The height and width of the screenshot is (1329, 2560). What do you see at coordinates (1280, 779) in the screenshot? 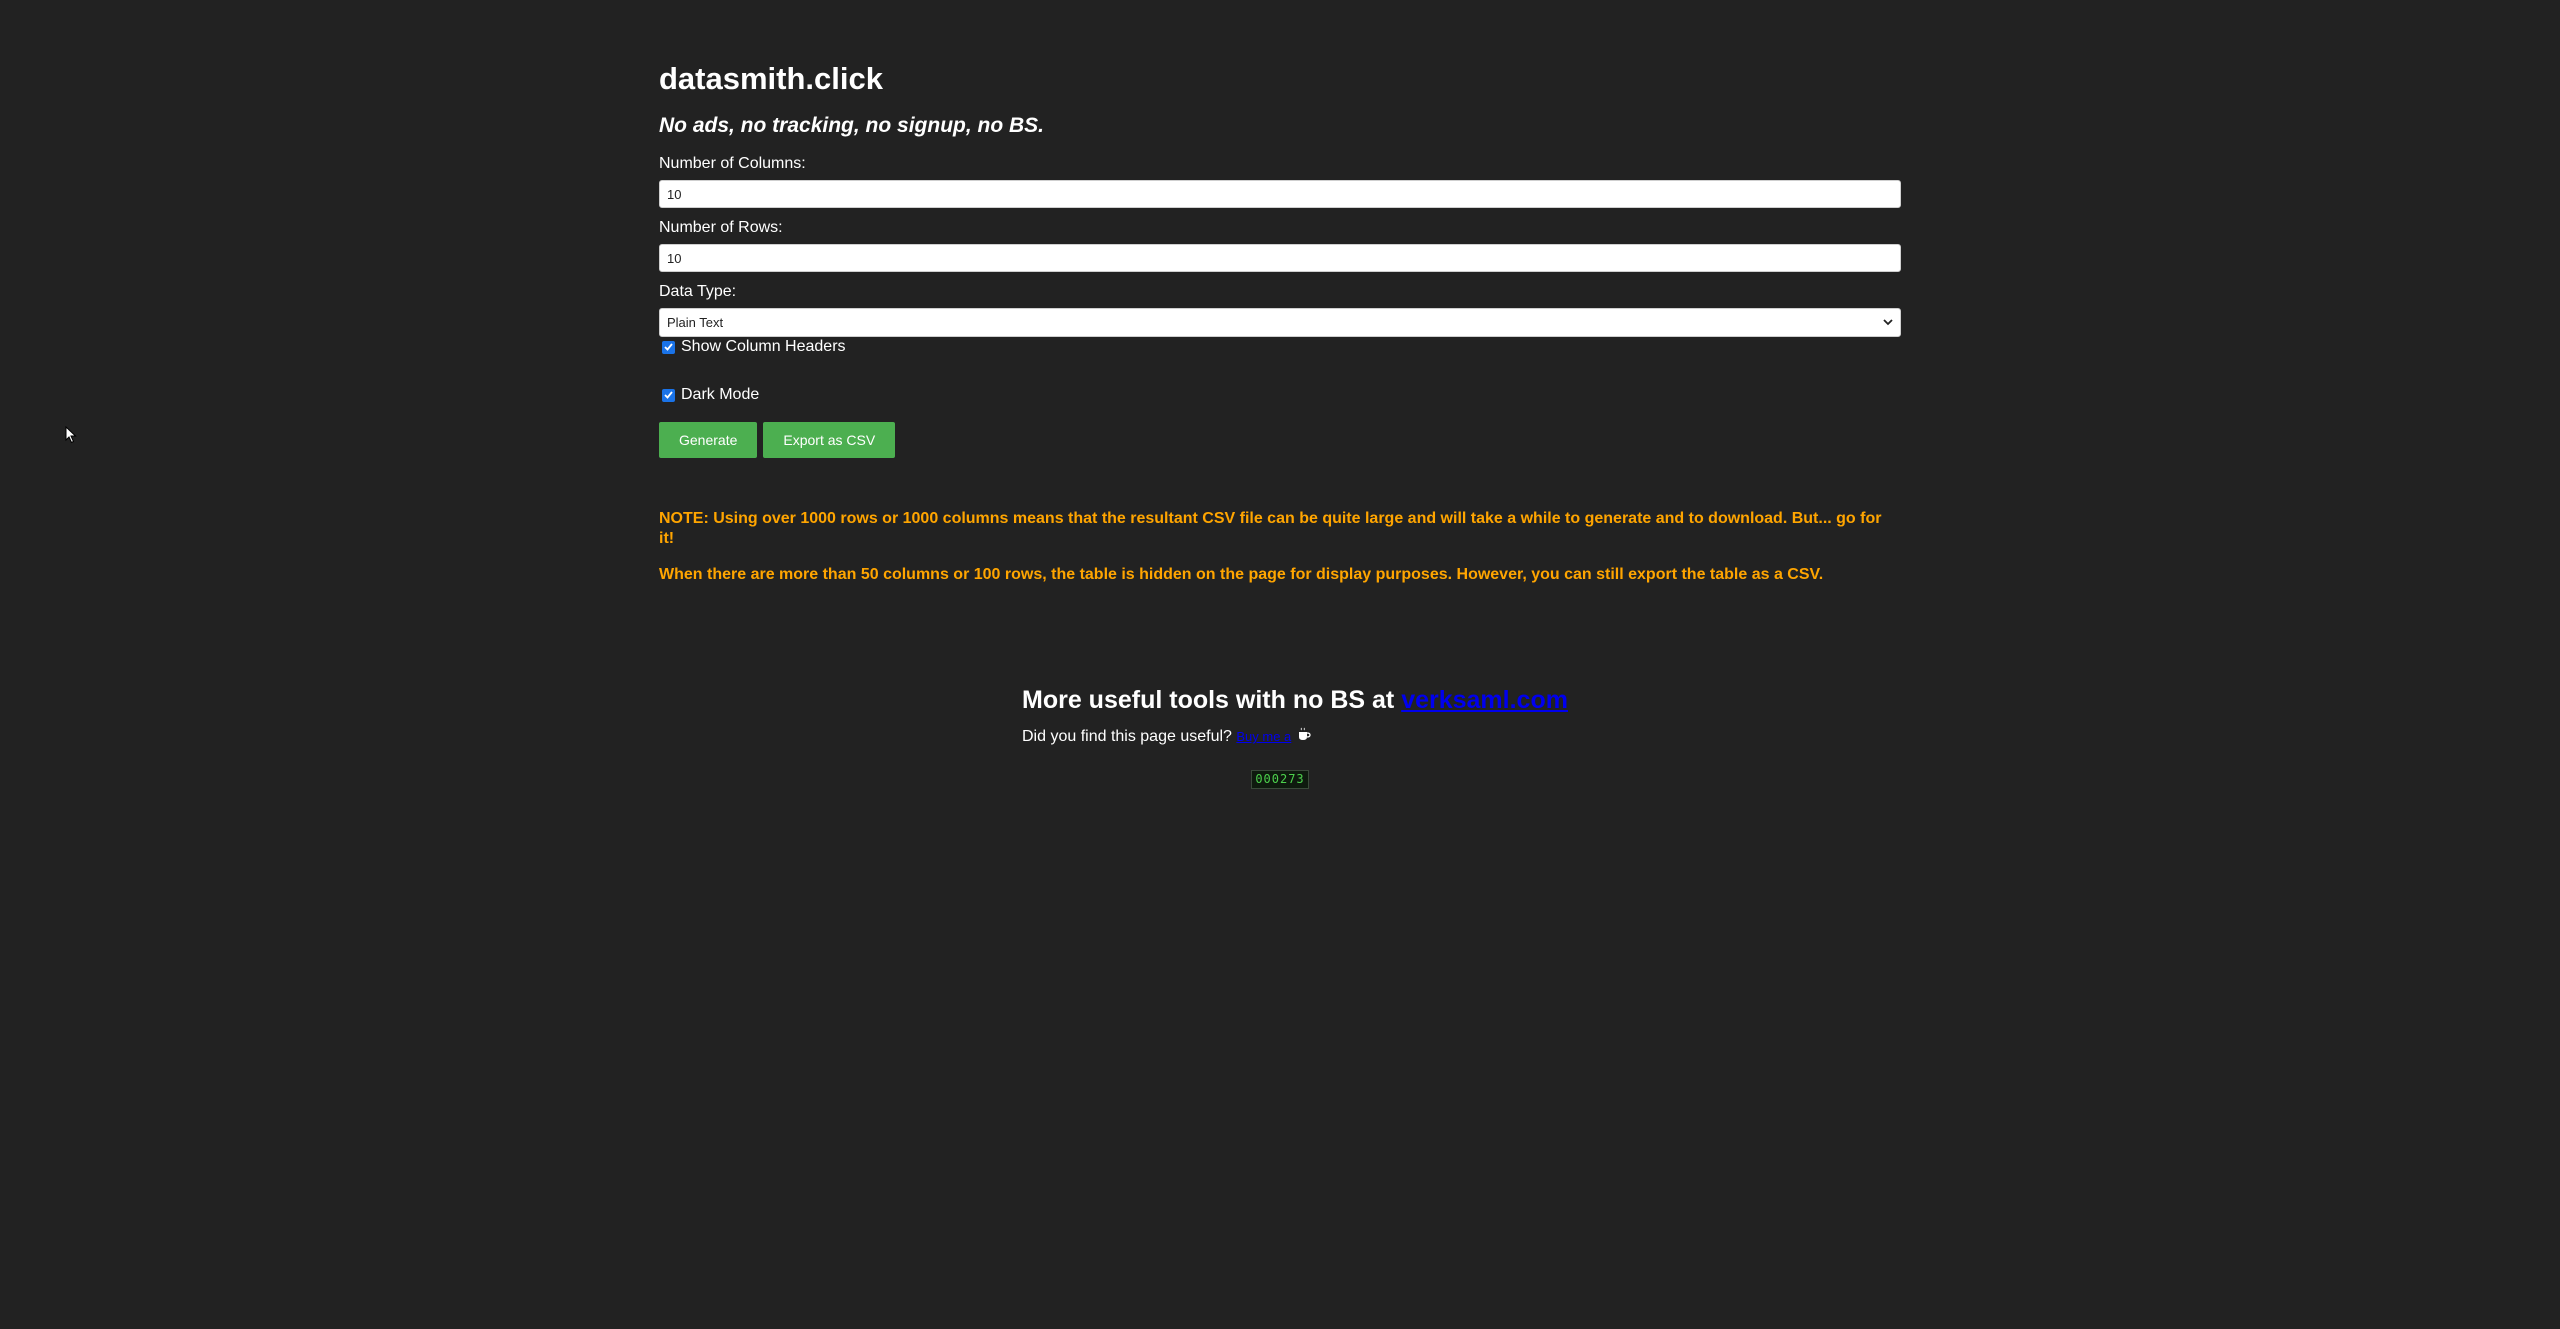
I see `visitor-counter: 000273` at bounding box center [1280, 779].